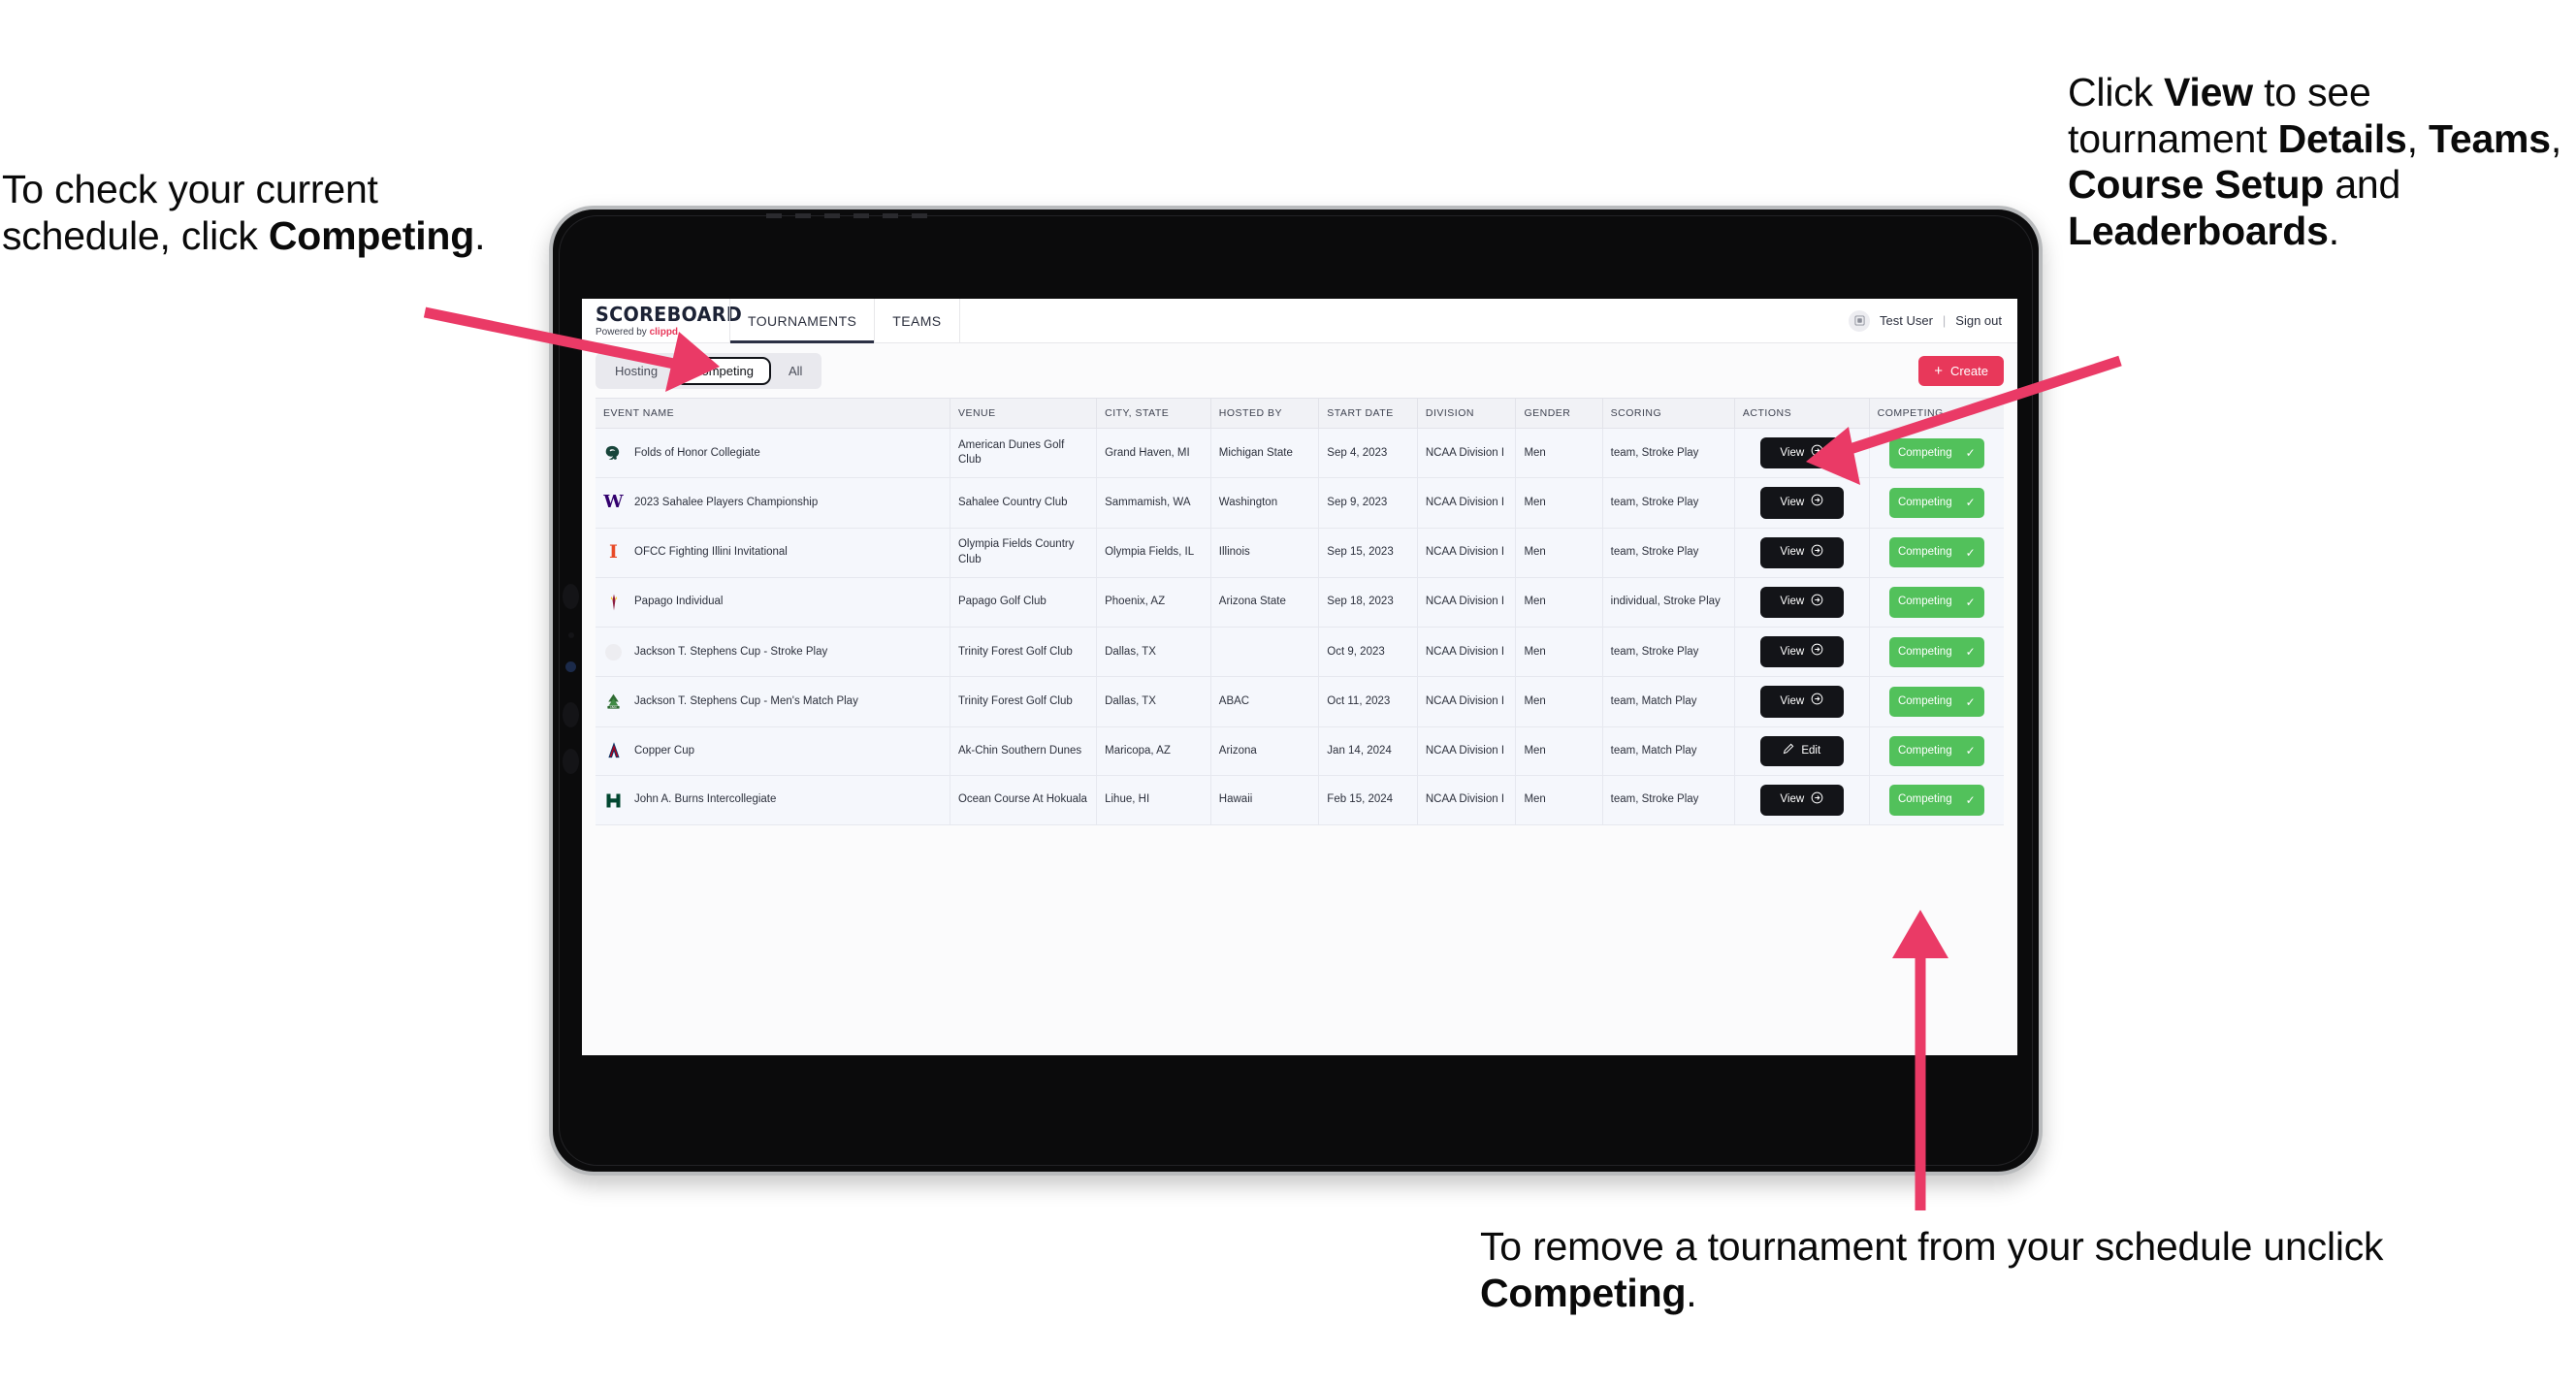 Image resolution: width=2576 pixels, height=1386 pixels. What do you see at coordinates (1024, 413) in the screenshot?
I see `column-header-venue: VENUE` at bounding box center [1024, 413].